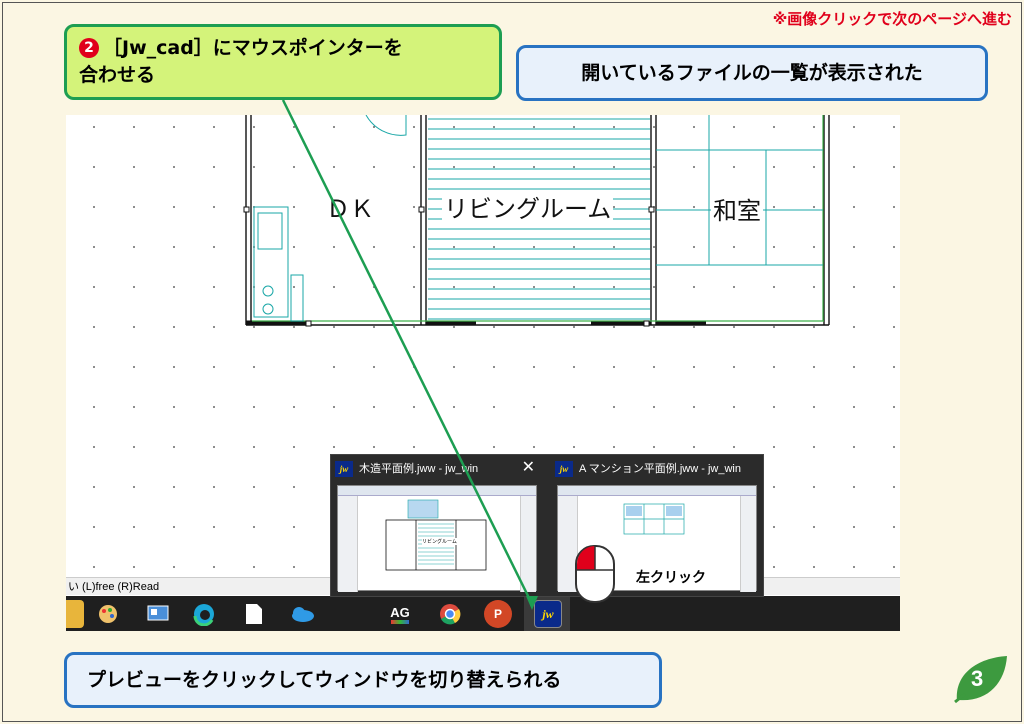 The image size is (1024, 724). I want to click on info-callout-bottom: プレビューをクリックしてウィンドウを切り替えられる, so click(363, 680).